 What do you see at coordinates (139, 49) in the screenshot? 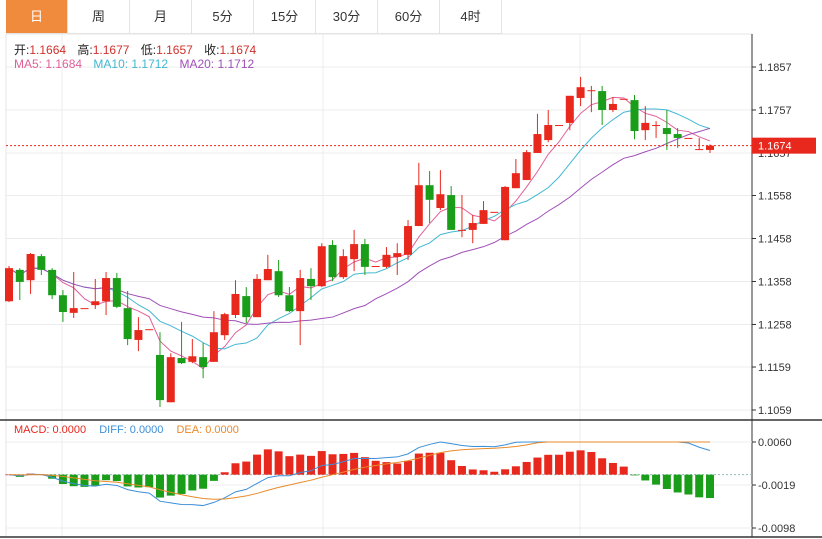
I see `ohlc-info: 开:1.1664 高:1.1677 低:1.1657 收:1.1674` at bounding box center [139, 49].